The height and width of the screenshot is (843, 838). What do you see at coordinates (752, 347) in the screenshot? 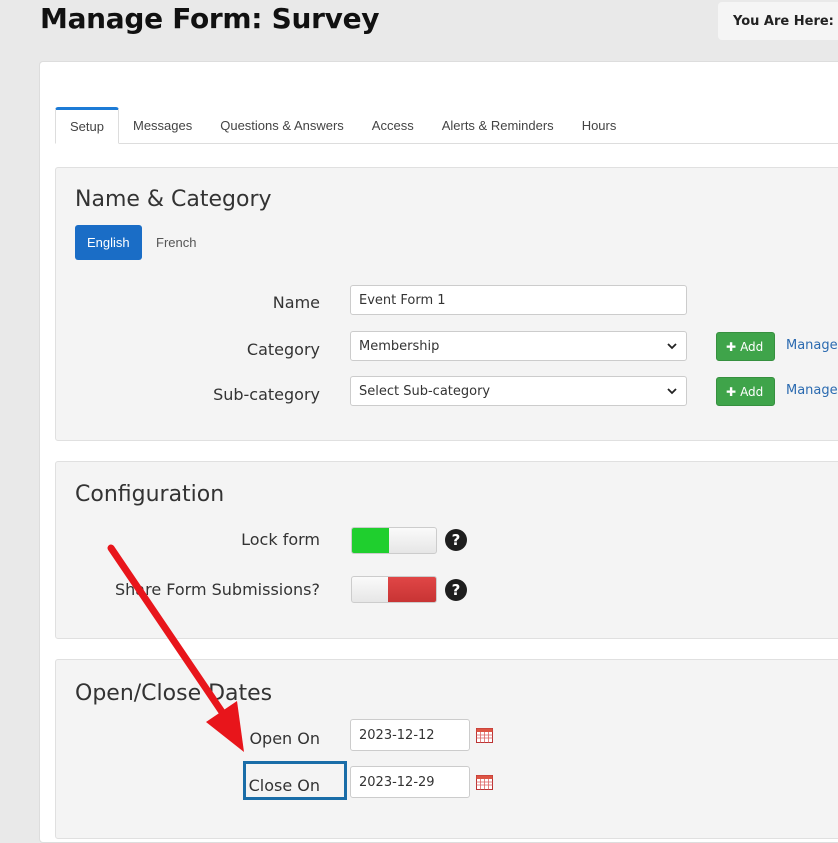
I see `add-category-label: Add` at bounding box center [752, 347].